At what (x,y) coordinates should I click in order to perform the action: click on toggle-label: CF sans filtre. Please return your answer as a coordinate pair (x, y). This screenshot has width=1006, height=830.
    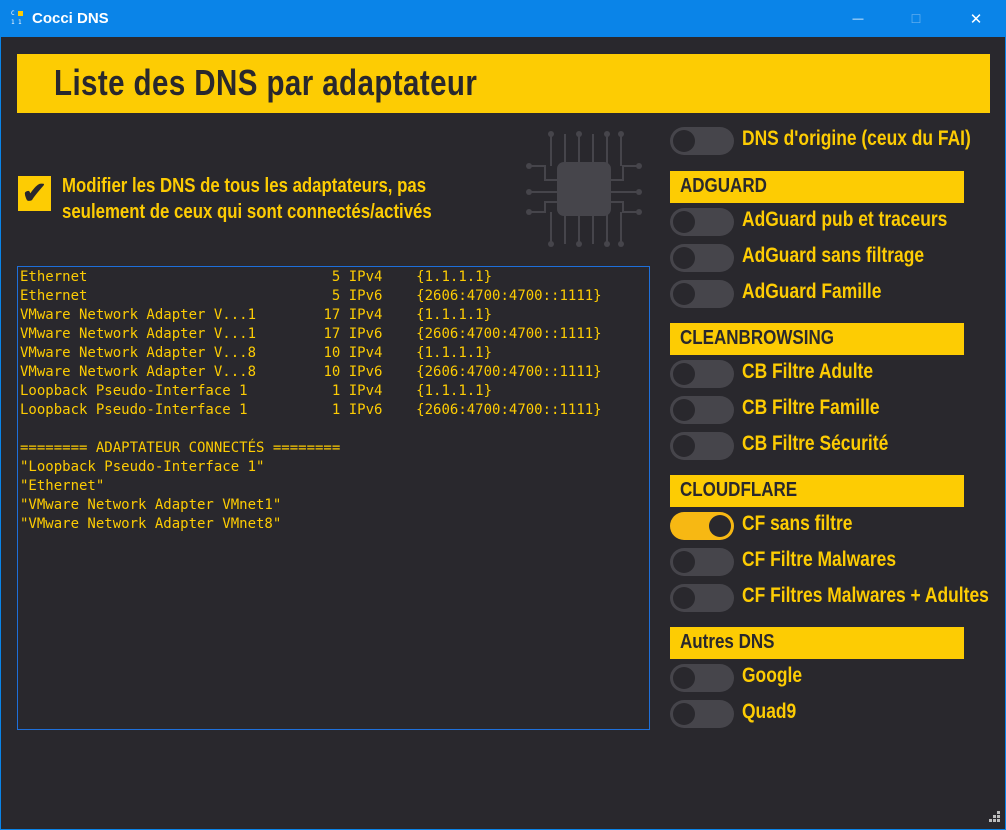
    Looking at the image, I should click on (797, 523).